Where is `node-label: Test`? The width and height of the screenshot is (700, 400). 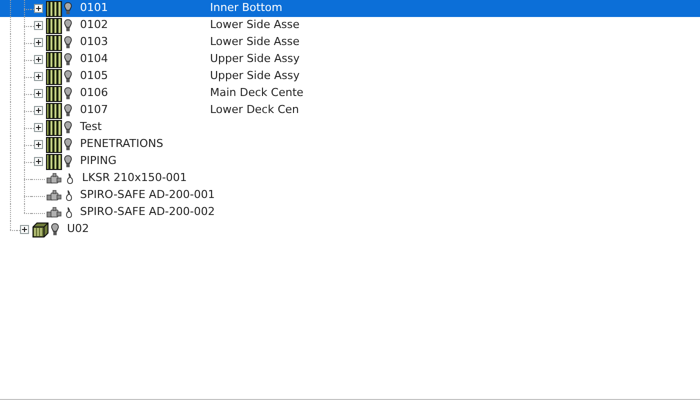
node-label: Test is located at coordinates (91, 127).